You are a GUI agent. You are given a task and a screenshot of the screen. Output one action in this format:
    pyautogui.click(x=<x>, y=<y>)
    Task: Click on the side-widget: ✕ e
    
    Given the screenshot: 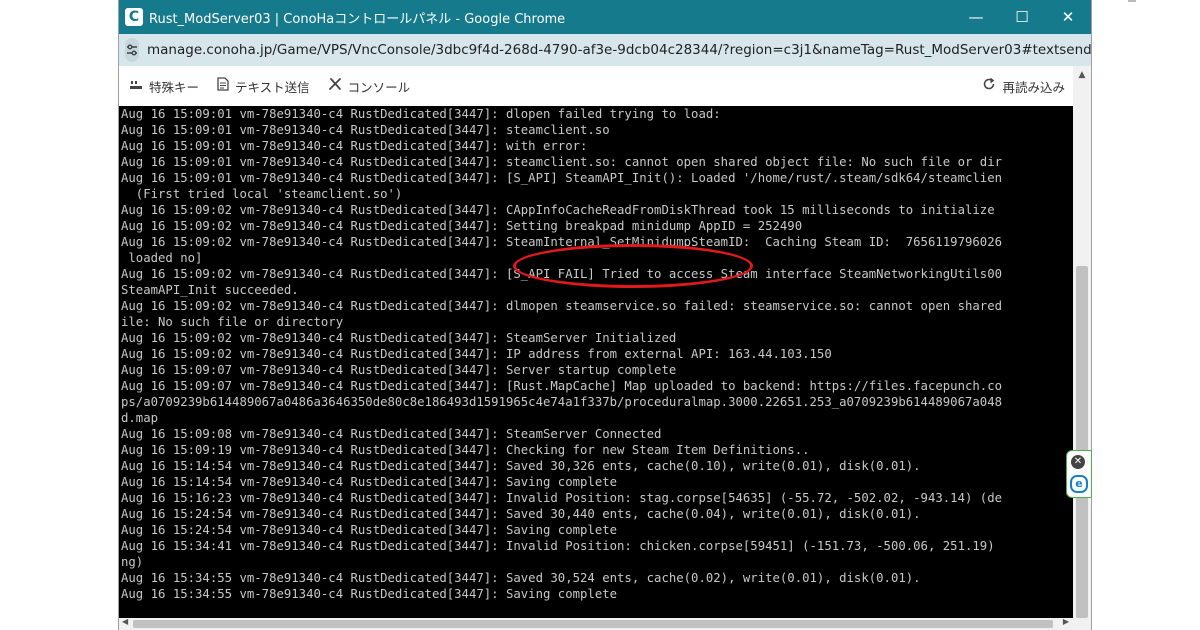 What is the action you would take?
    pyautogui.click(x=1079, y=474)
    